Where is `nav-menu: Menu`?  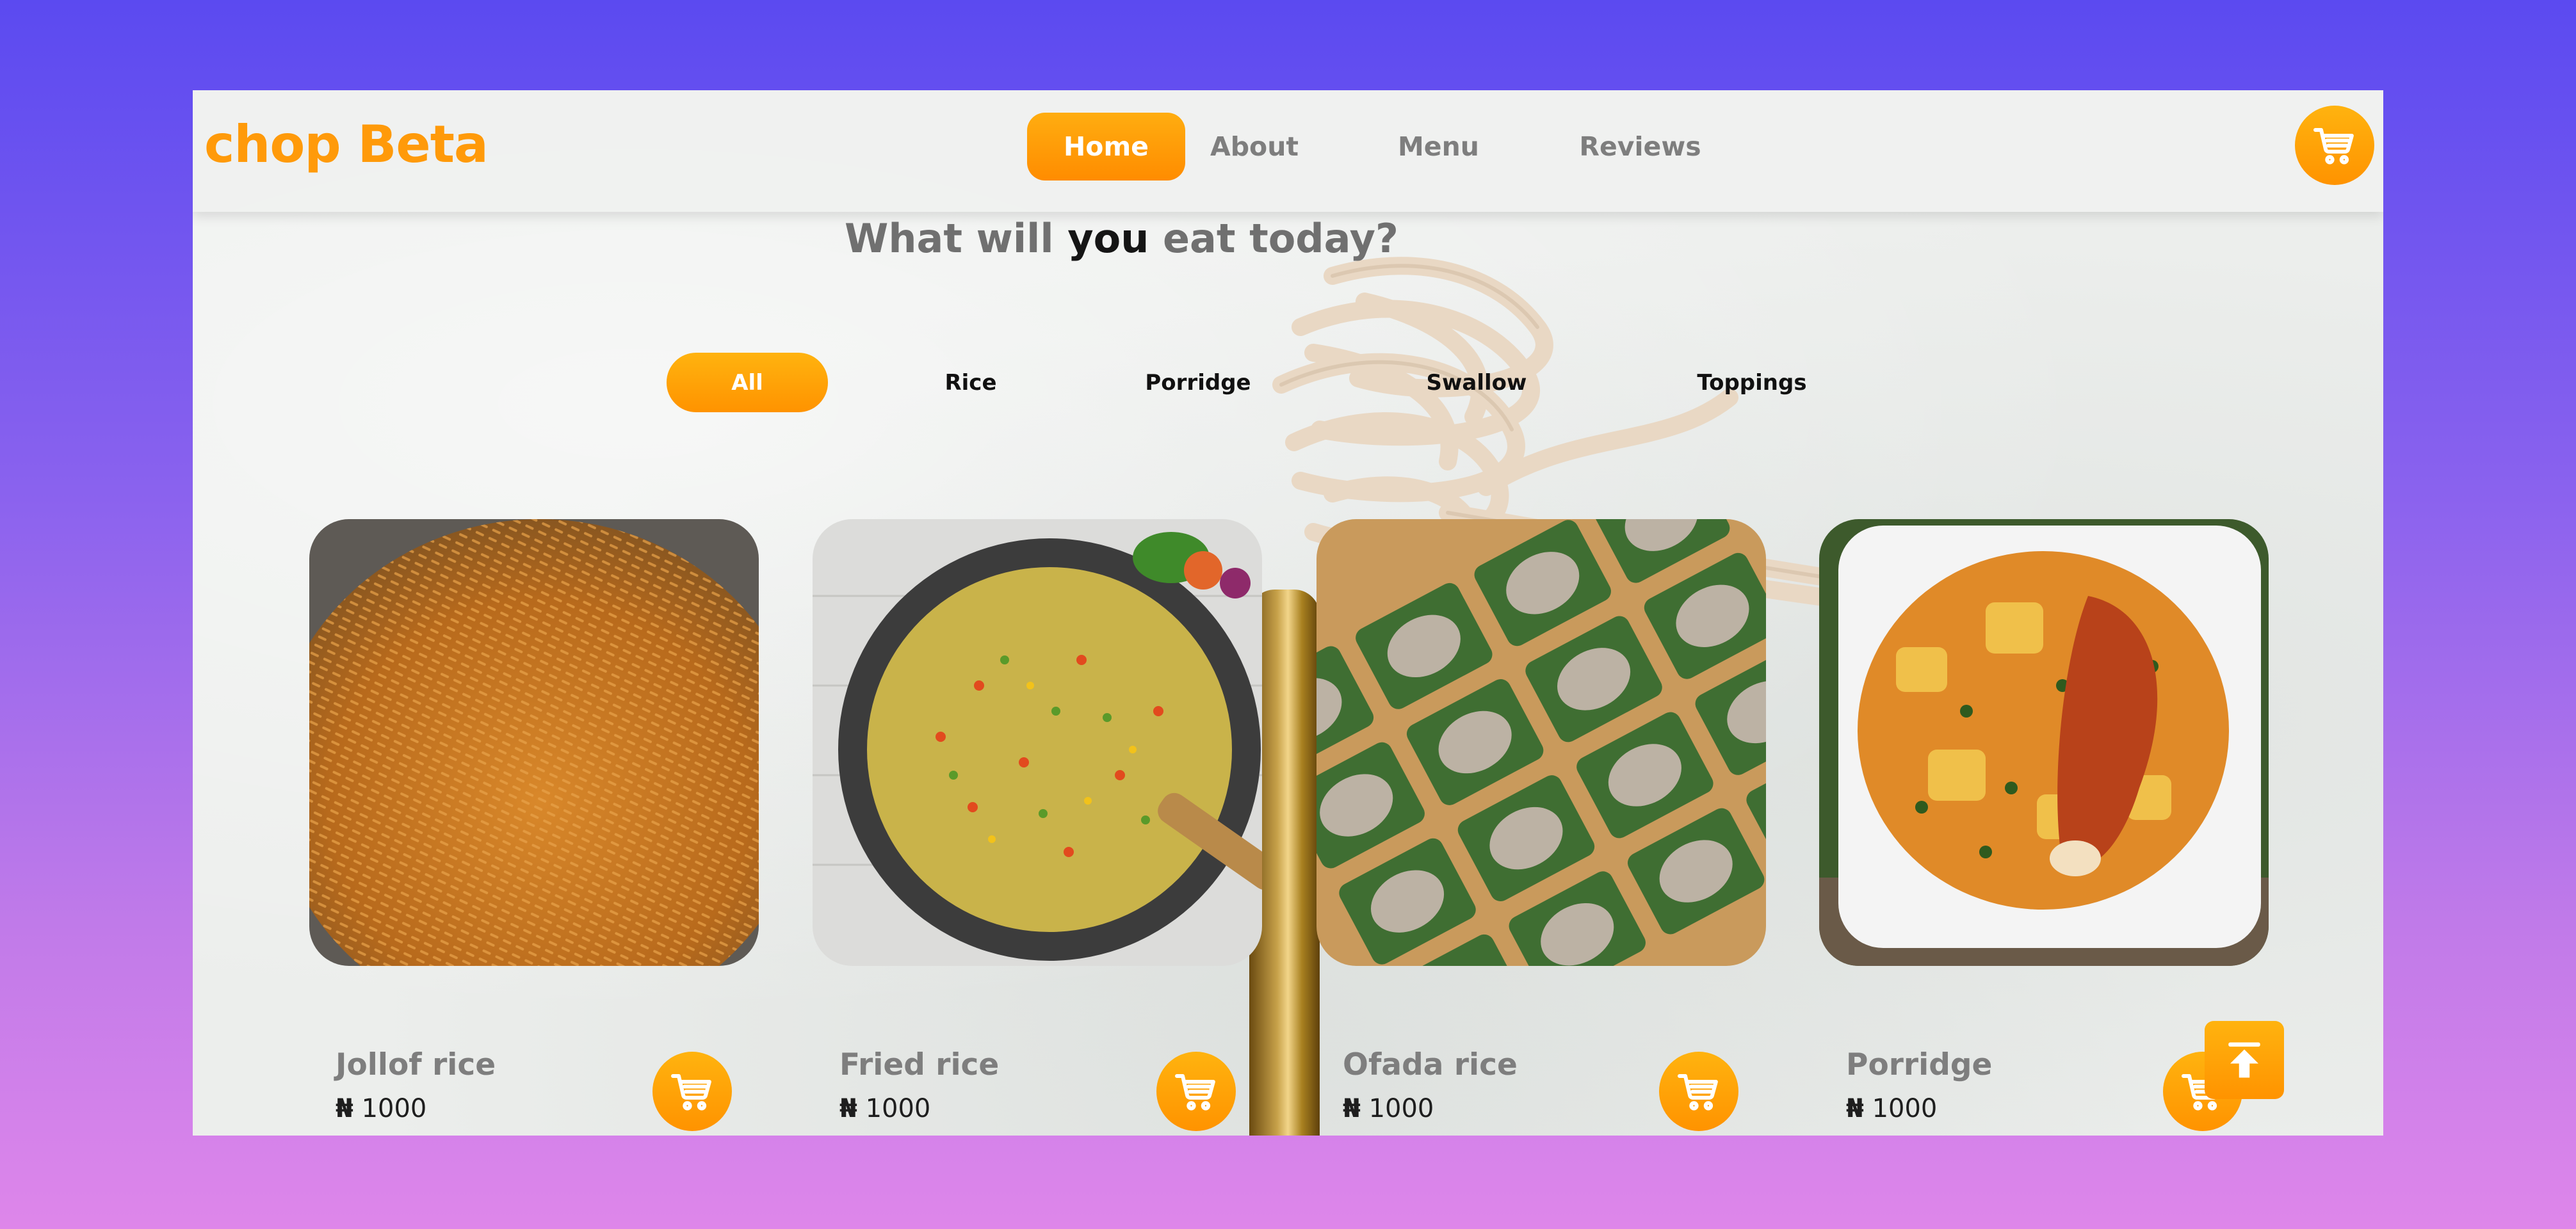
nav-menu: Menu is located at coordinates (1438, 147).